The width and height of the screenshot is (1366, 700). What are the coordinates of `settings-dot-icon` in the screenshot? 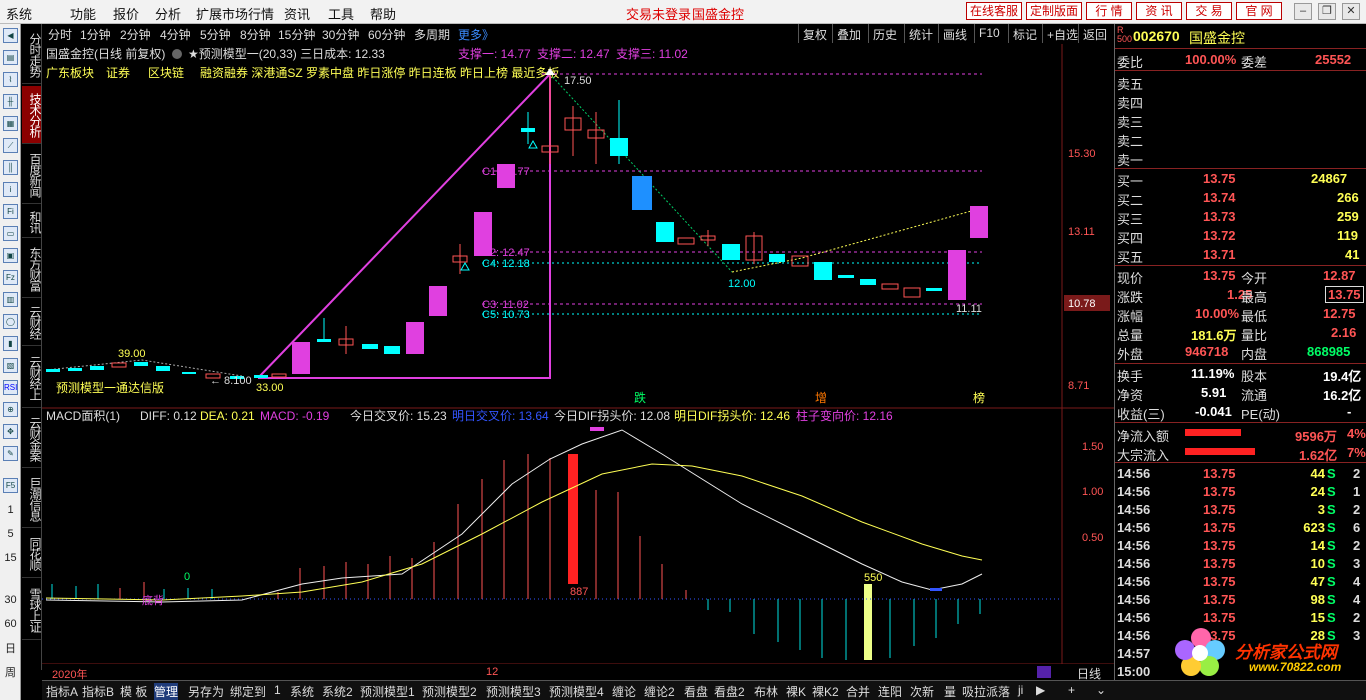 It's located at (177, 54).